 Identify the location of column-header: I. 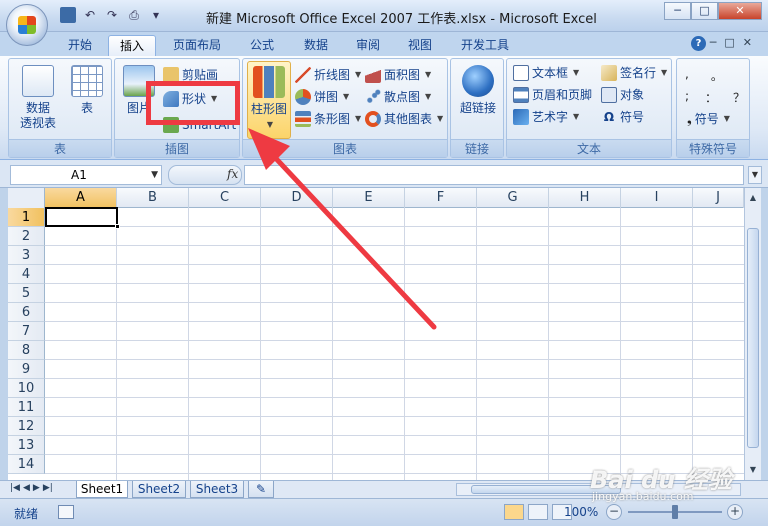
(657, 198).